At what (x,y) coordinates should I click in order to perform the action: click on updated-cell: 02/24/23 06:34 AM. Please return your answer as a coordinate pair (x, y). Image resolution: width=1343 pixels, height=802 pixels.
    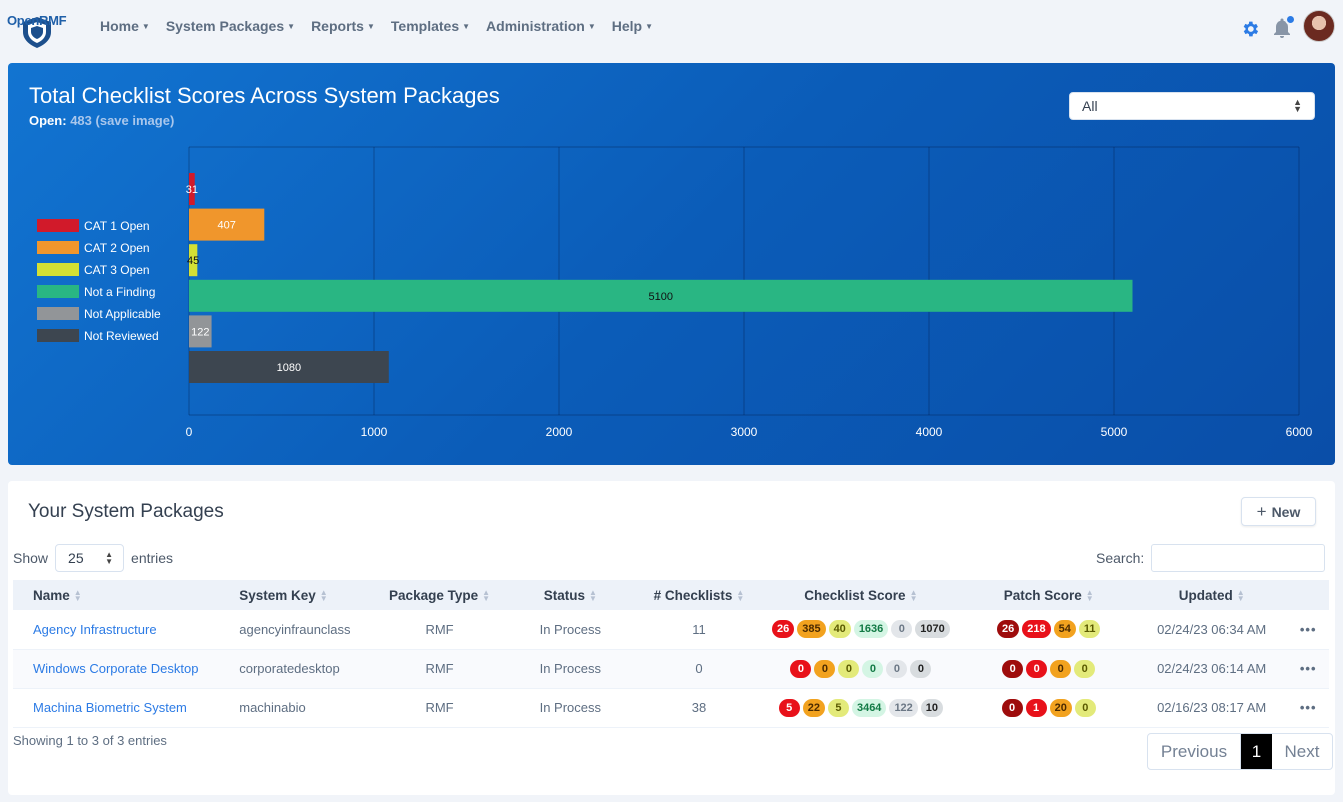
    Looking at the image, I should click on (1211, 630).